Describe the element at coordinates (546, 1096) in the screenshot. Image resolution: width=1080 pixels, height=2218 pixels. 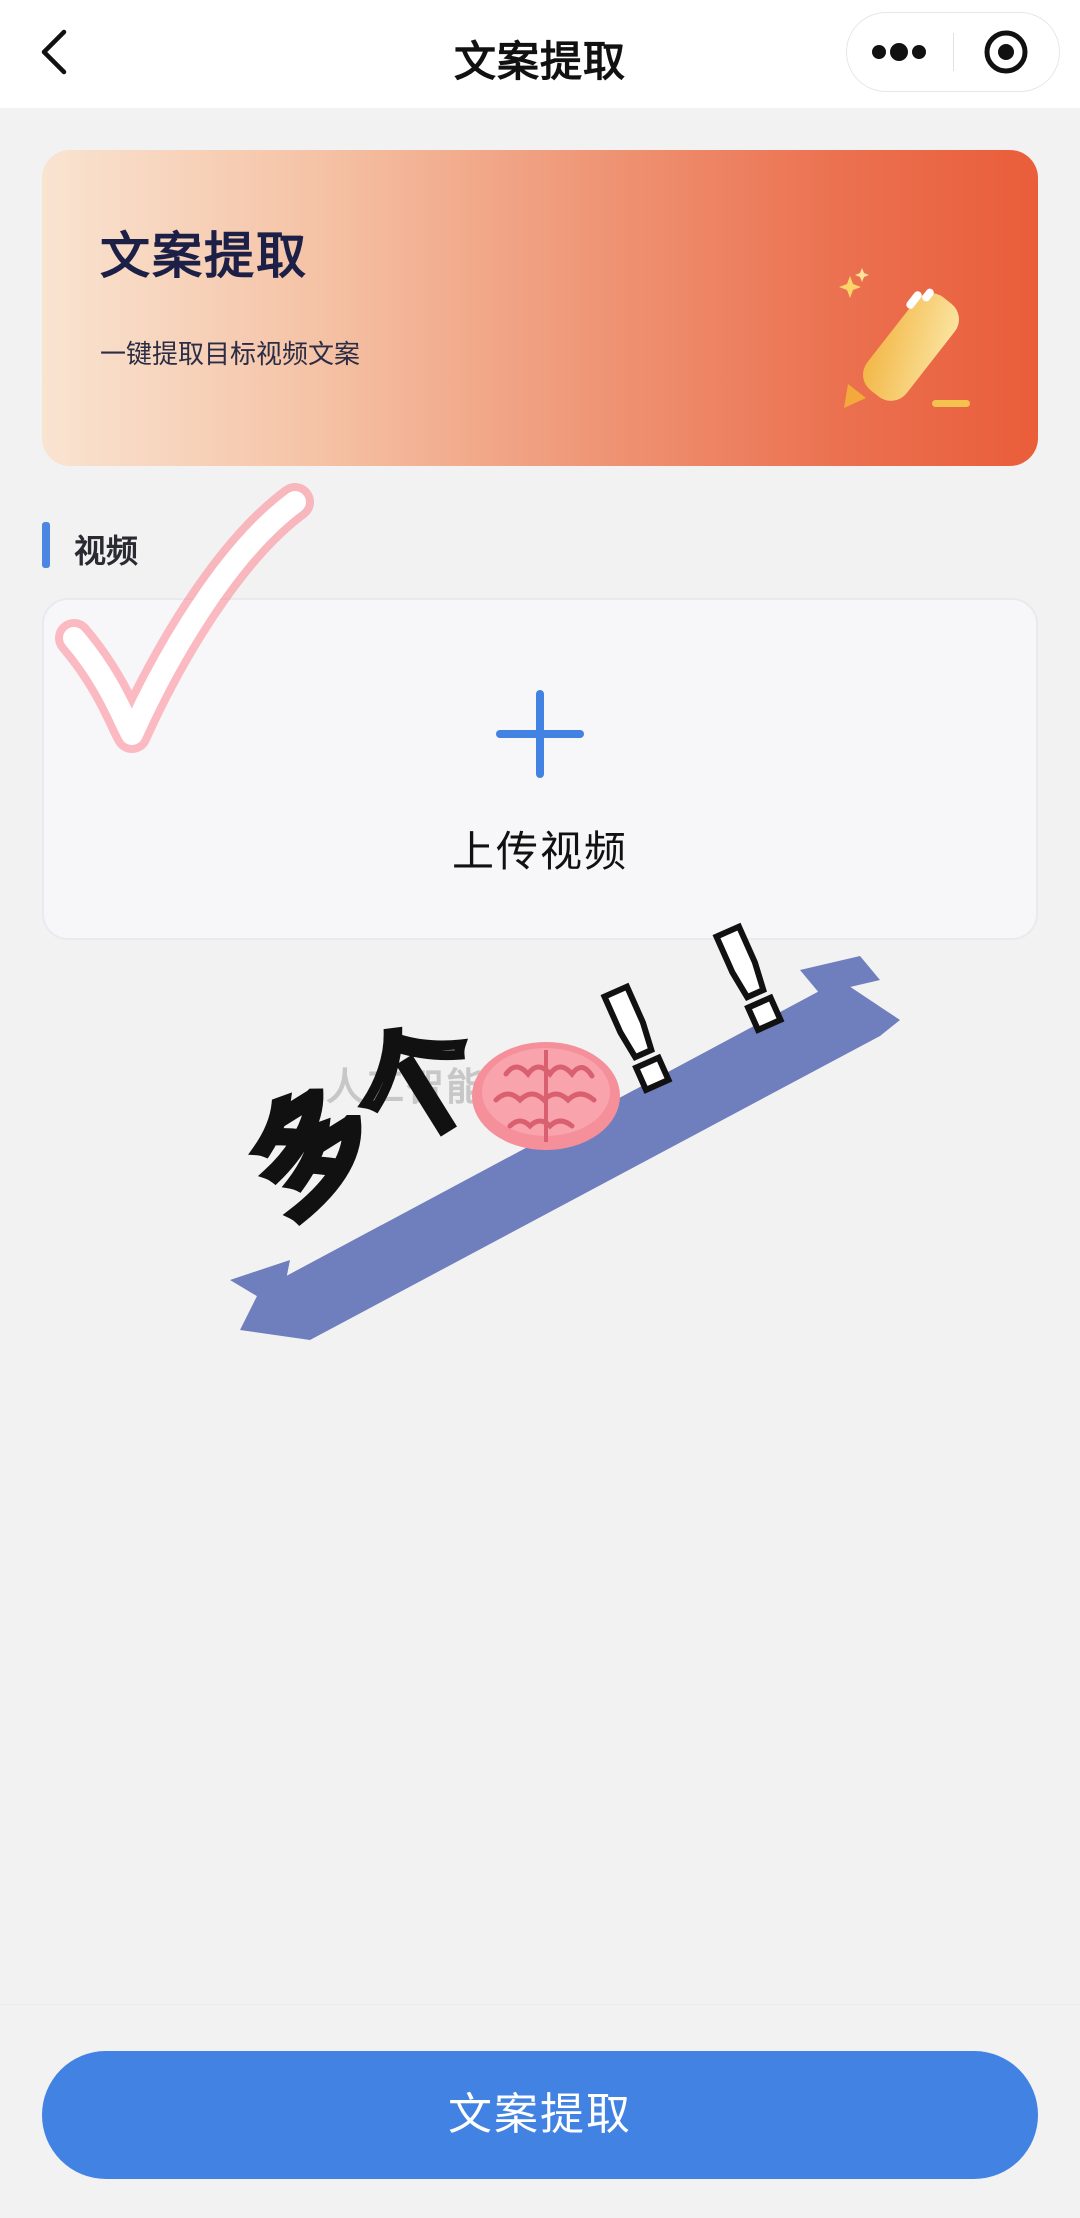
I see `brain-icon` at that location.